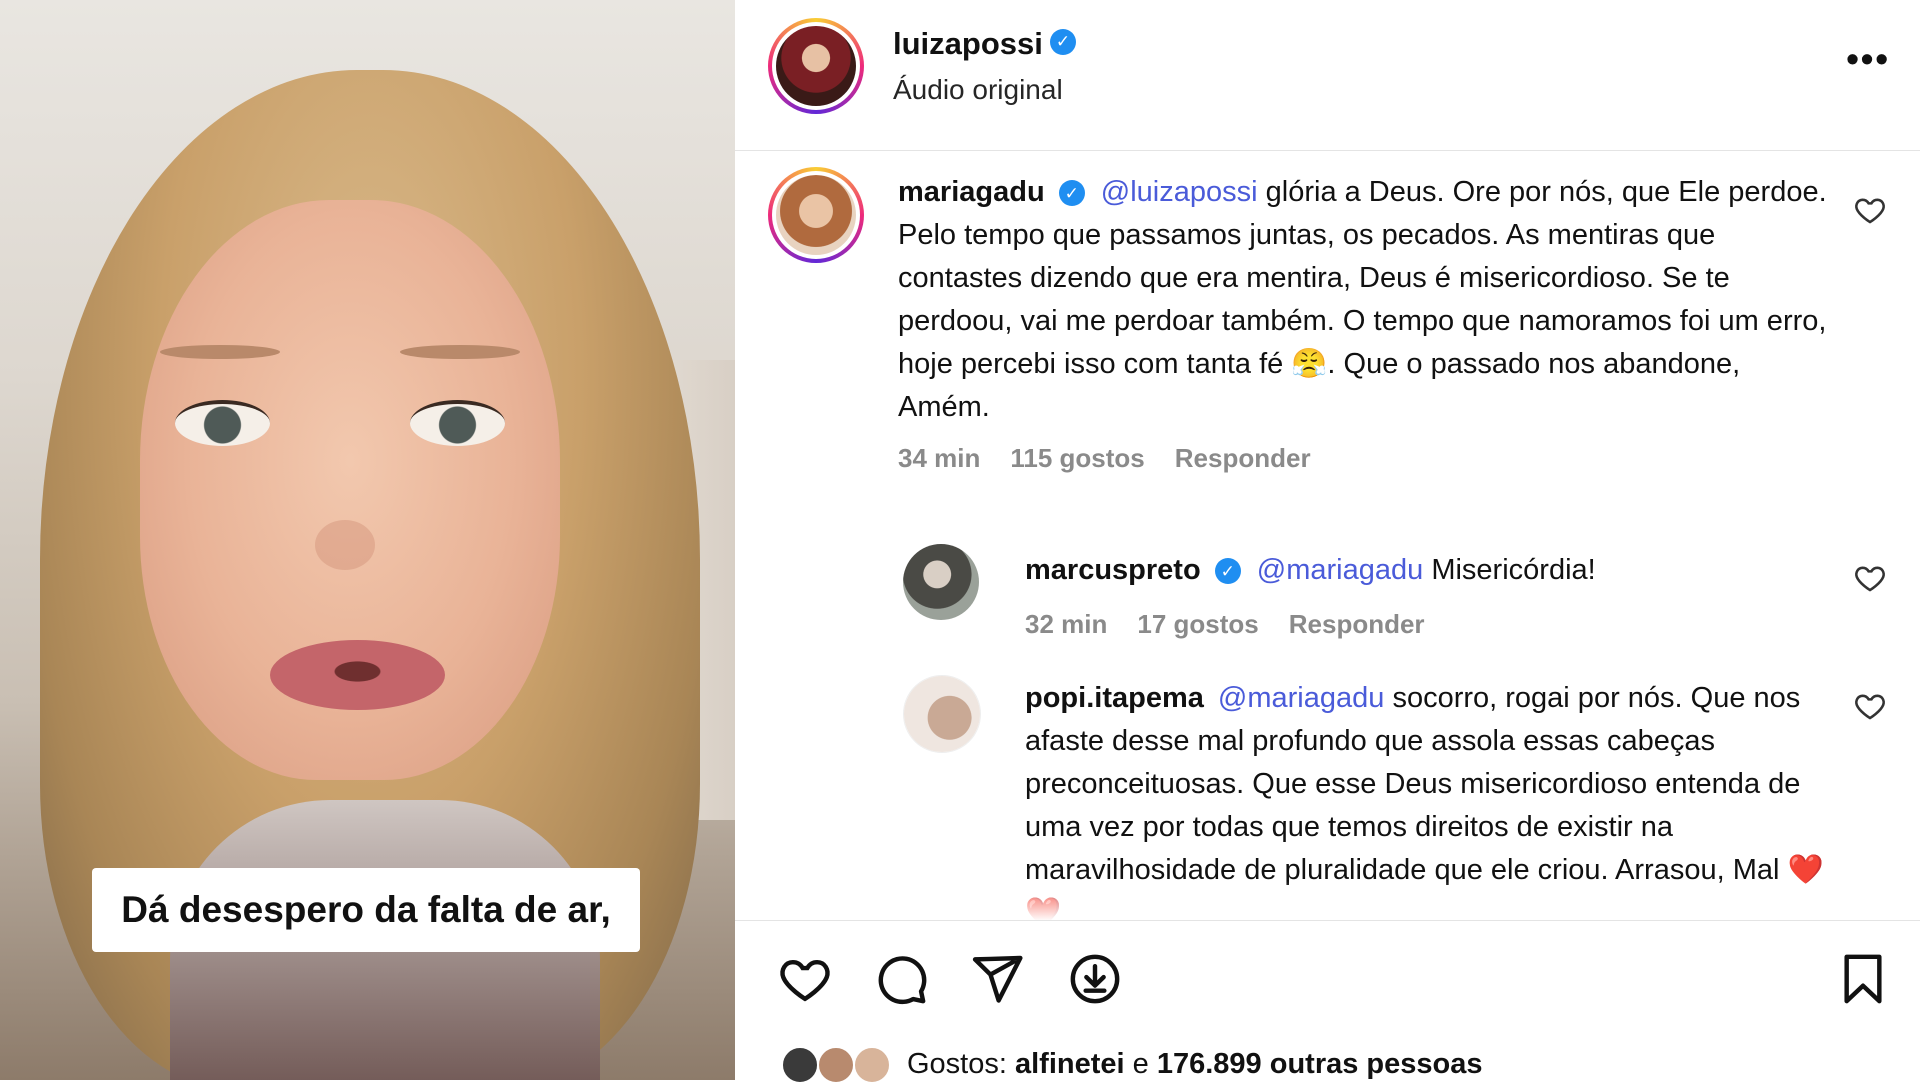  I want to click on eyebrow-left, so click(220, 352).